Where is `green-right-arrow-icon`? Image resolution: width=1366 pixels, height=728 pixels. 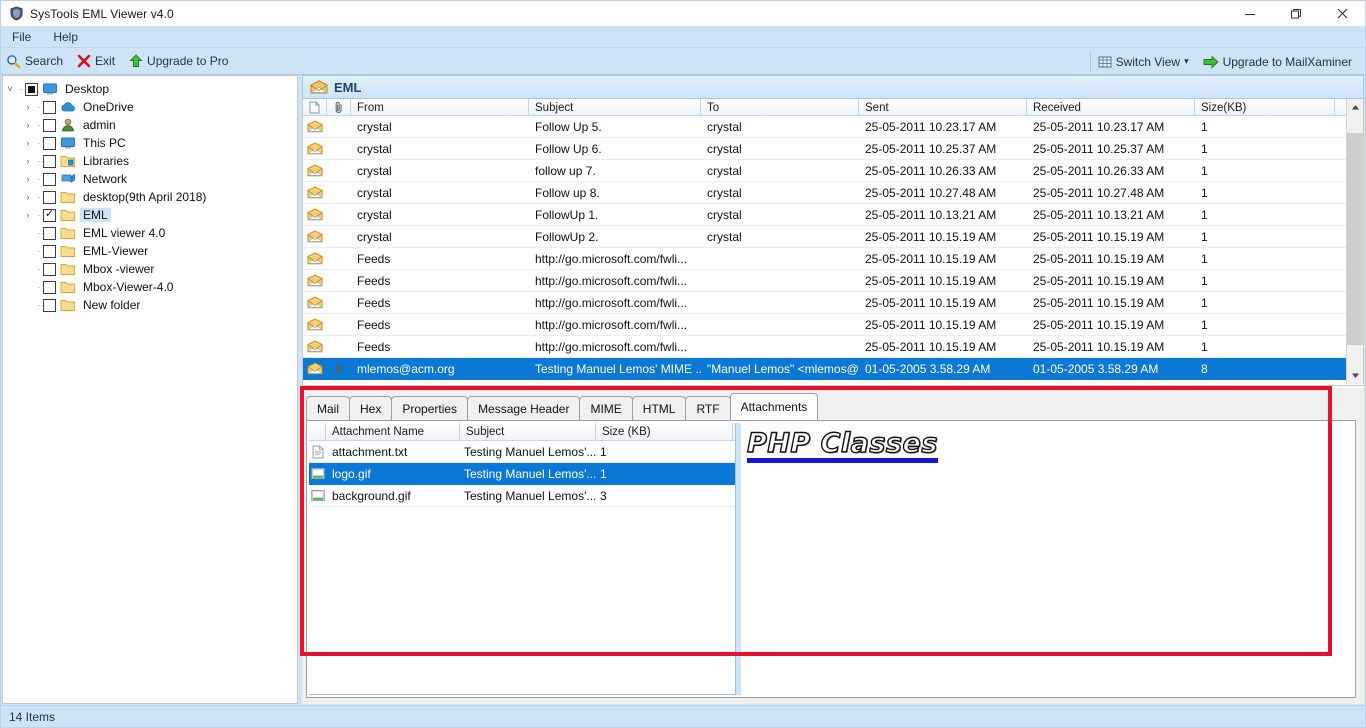 green-right-arrow-icon is located at coordinates (1211, 61).